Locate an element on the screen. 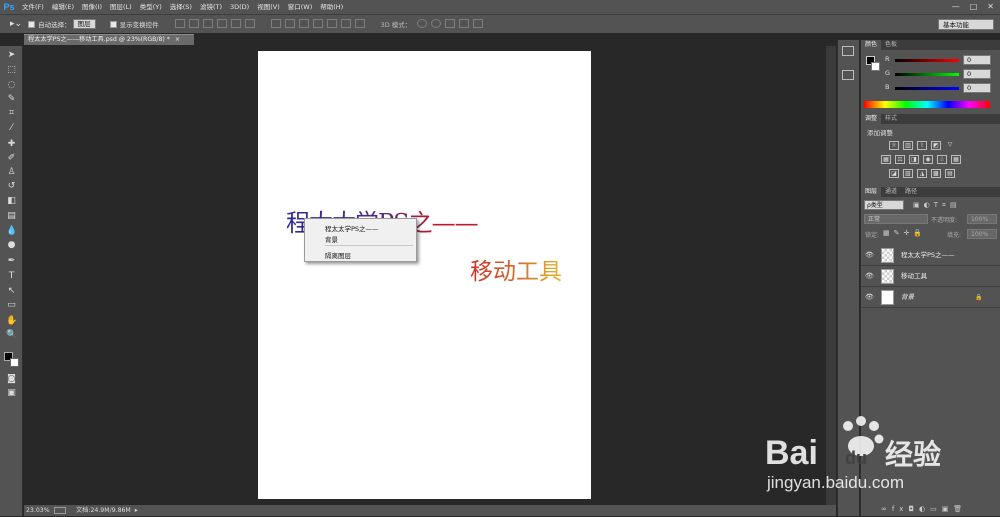  screen-mode-icon: ▣ is located at coordinates (11, 393).